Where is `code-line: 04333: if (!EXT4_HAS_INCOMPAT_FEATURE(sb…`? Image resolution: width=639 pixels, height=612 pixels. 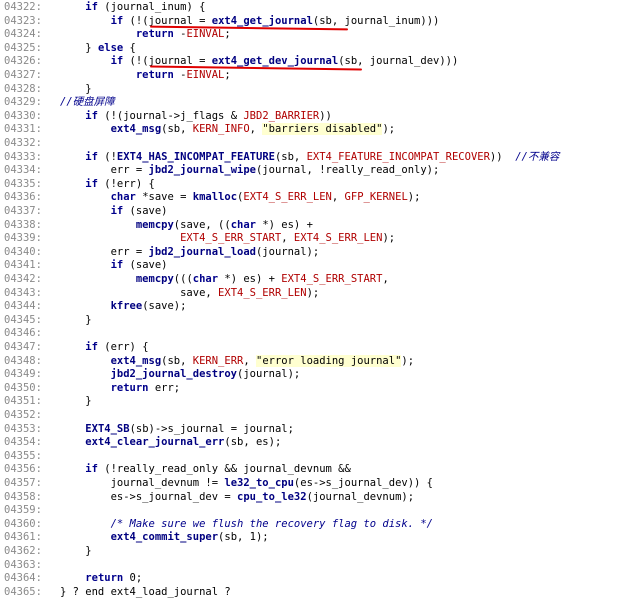
code-line: 04333: if (!EXT4_HAS_INCOMPAT_FEATURE(sb… is located at coordinates (319, 157).